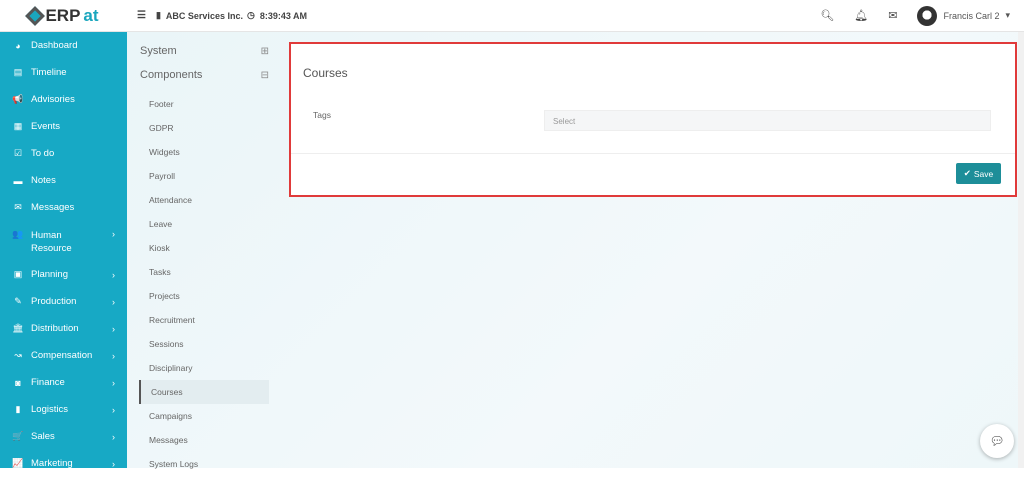  I want to click on dashboard-icon: ◕, so click(18, 45).